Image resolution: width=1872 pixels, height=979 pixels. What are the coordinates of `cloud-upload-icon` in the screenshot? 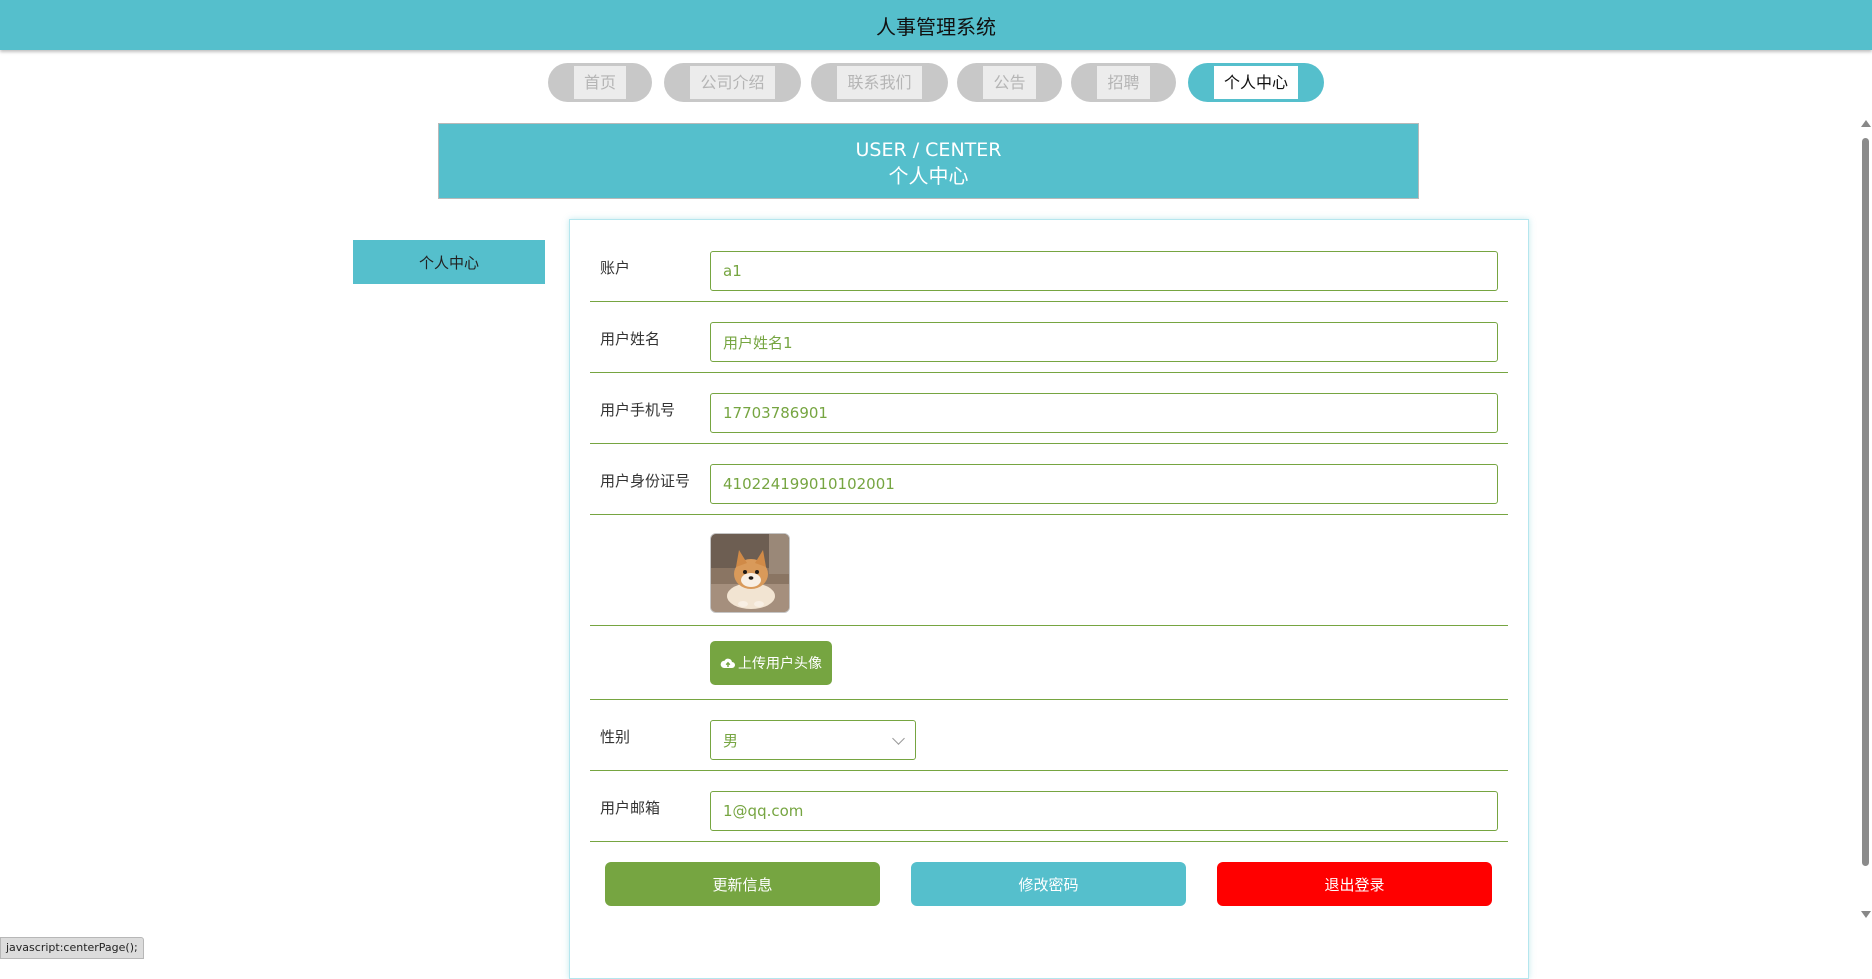 It's located at (727, 663).